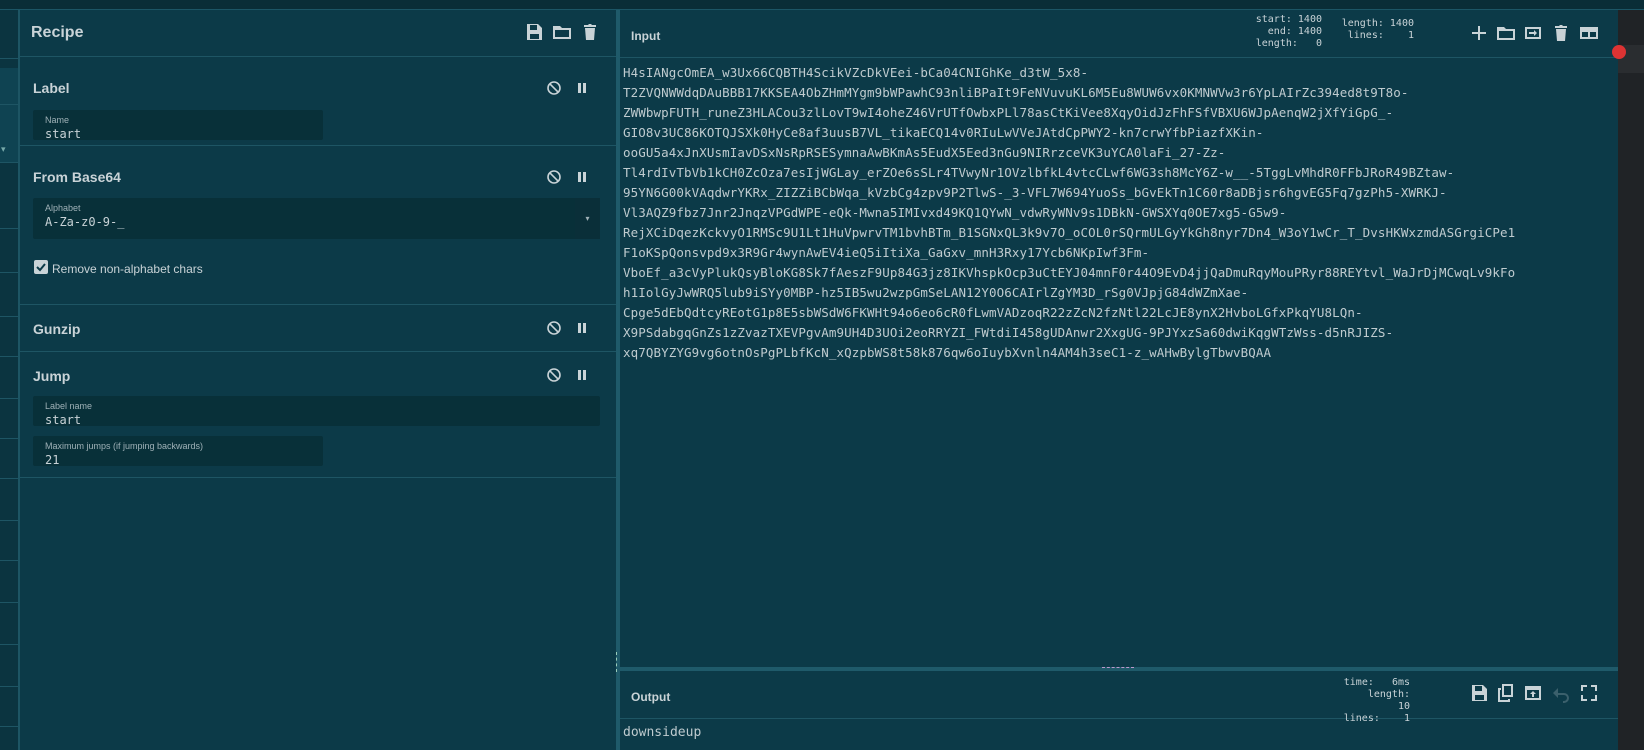 This screenshot has width=1644, height=750. I want to click on browser-side-strip, so click(1631, 380).